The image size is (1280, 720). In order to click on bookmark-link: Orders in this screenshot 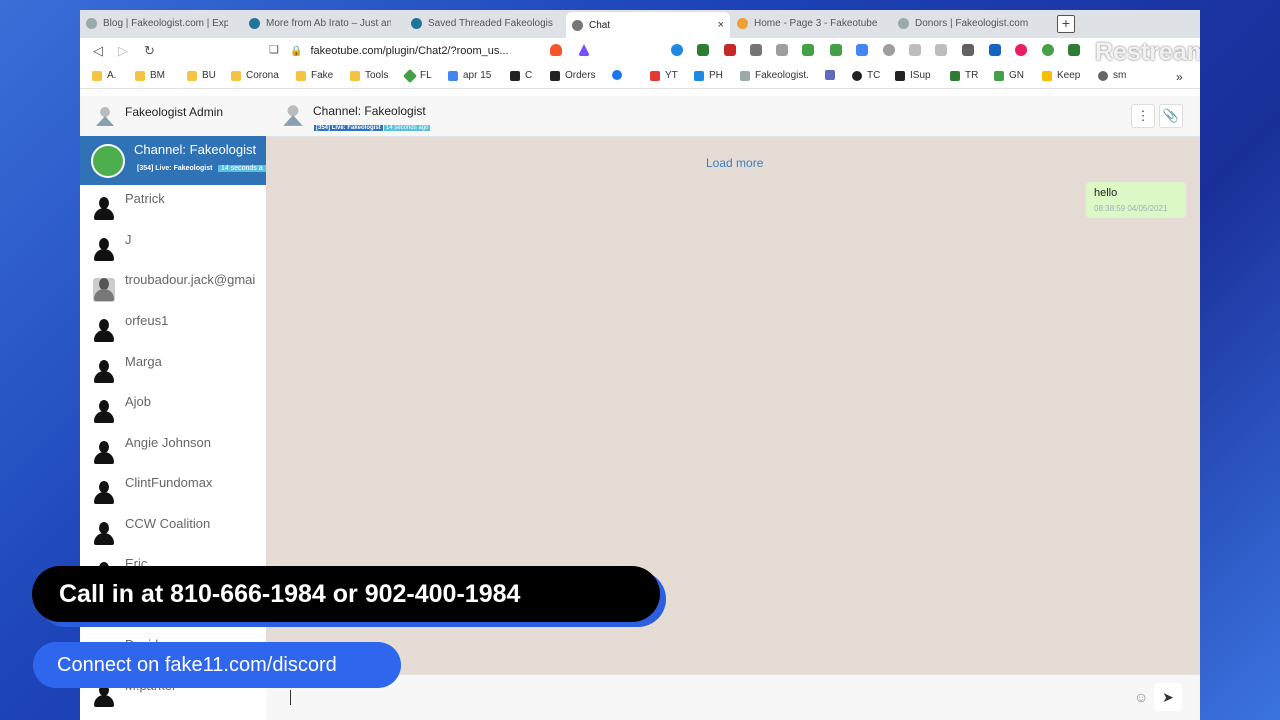, I will do `click(573, 75)`.